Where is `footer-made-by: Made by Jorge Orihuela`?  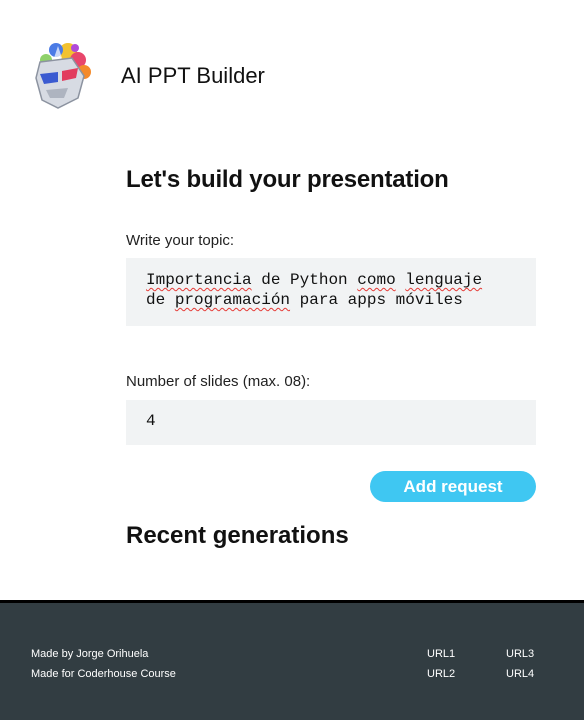
footer-made-by: Made by Jorge Orihuela is located at coordinates (90, 654).